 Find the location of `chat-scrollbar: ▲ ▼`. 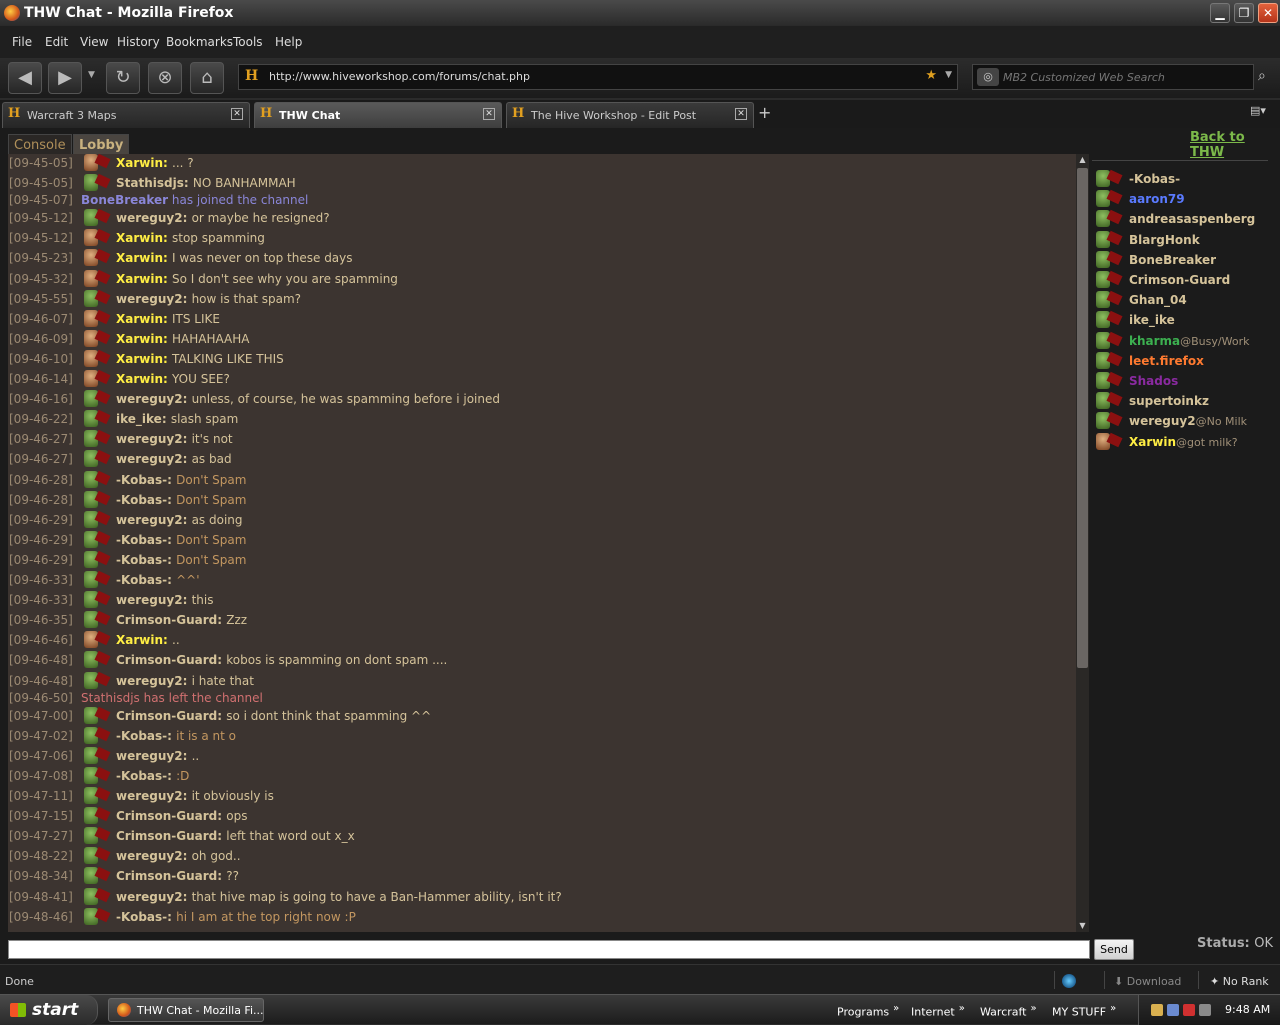

chat-scrollbar: ▲ ▼ is located at coordinates (1082, 543).